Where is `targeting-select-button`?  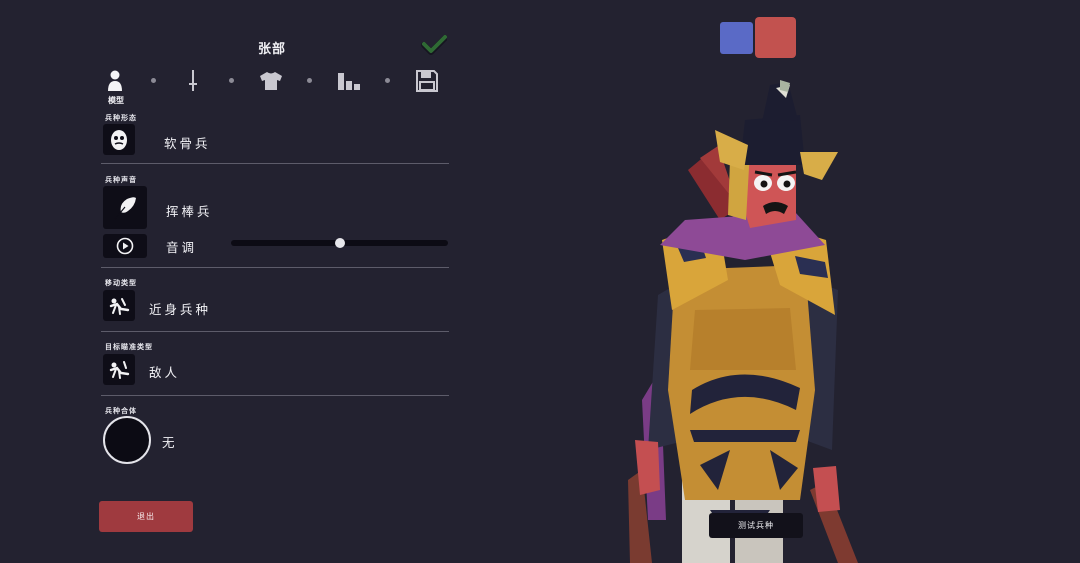
targeting-select-button is located at coordinates (119, 369).